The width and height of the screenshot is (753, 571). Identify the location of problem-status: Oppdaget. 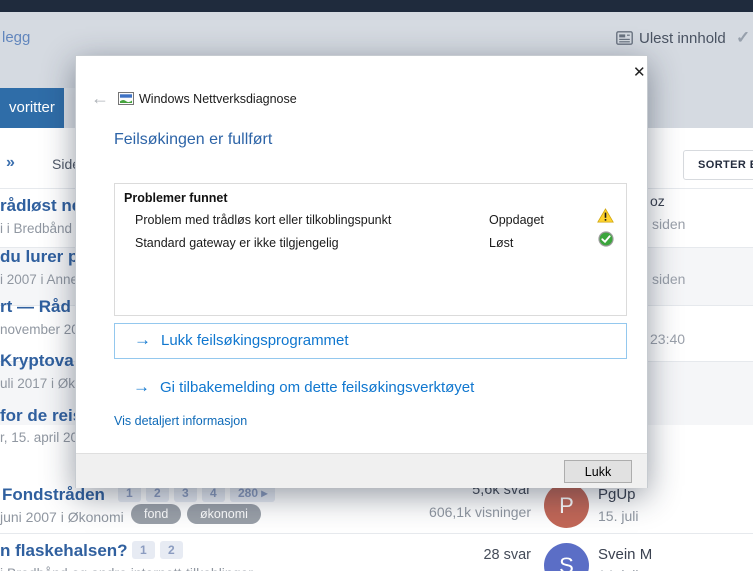
(516, 220).